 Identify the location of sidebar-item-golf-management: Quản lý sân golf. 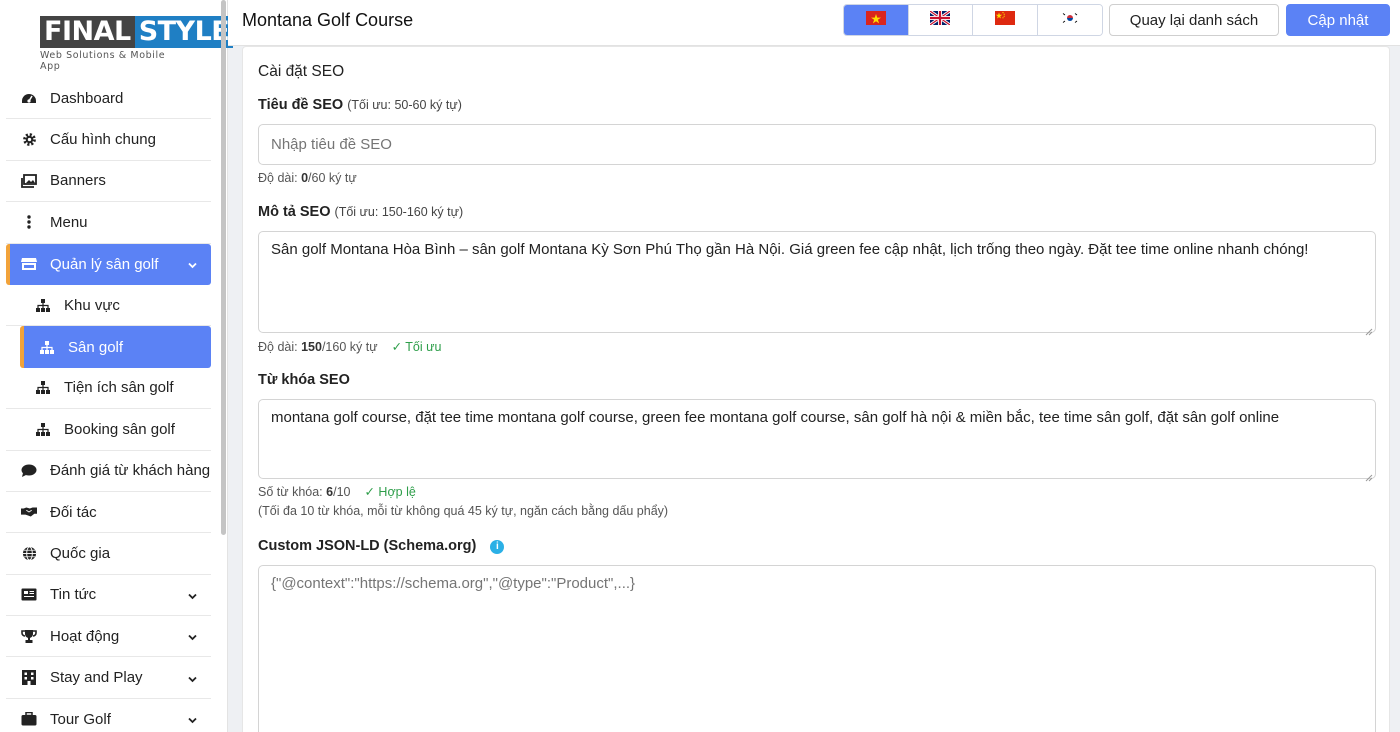
(108, 264).